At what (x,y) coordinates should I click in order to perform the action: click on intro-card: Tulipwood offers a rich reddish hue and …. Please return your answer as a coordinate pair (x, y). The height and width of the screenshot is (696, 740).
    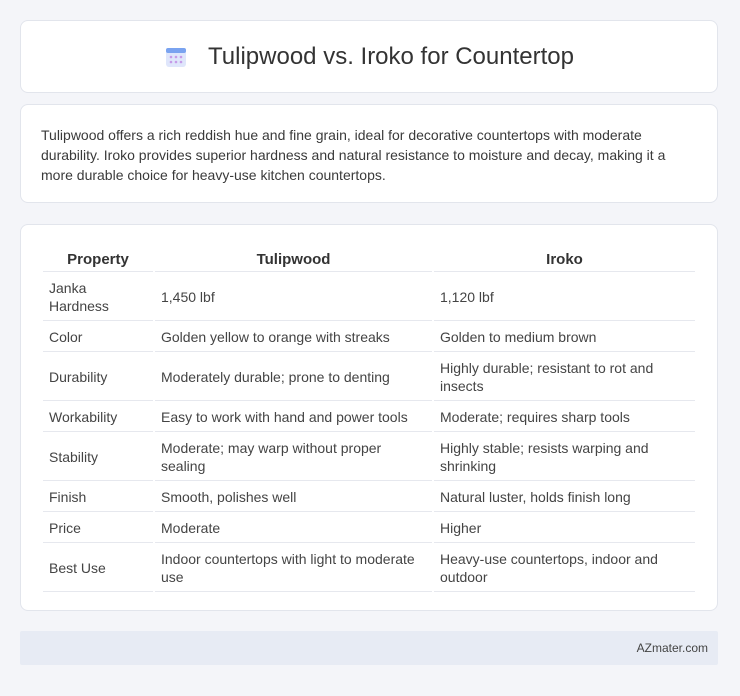
    Looking at the image, I should click on (369, 153).